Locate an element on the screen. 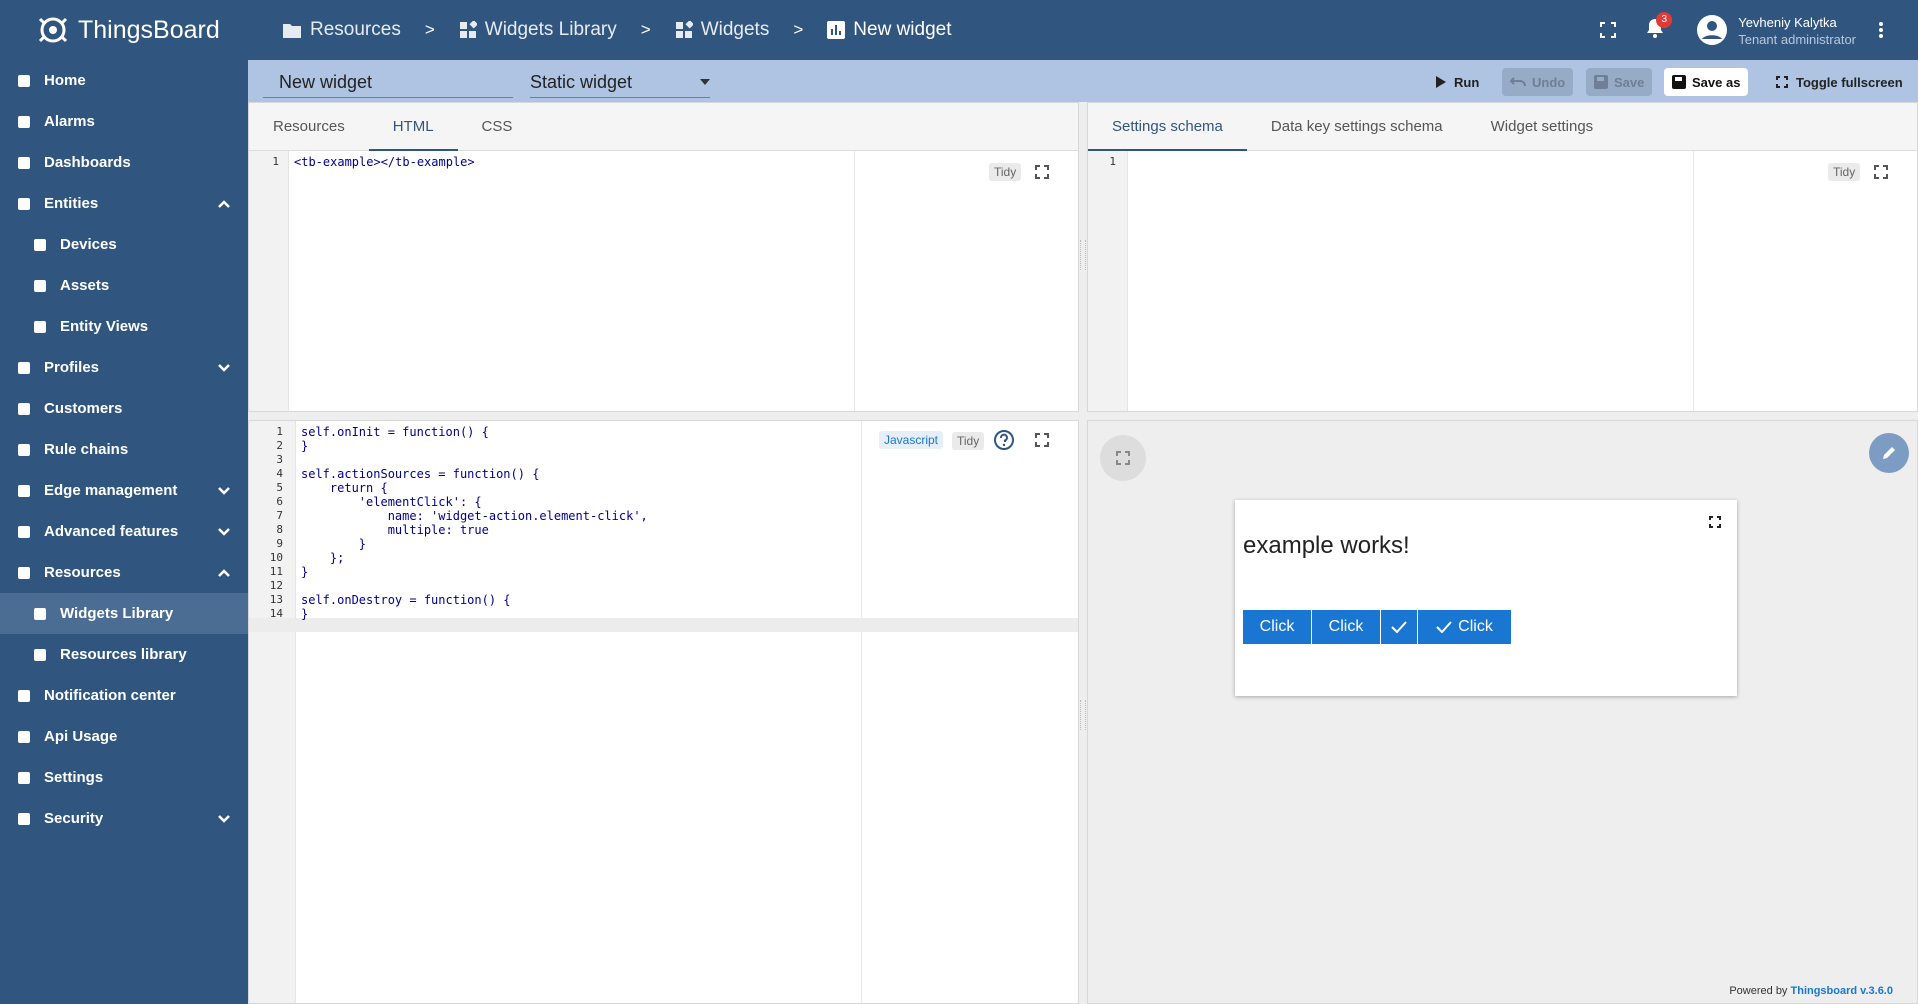 This screenshot has width=1918, height=1004. check-click-button: Click is located at coordinates (1464, 627).